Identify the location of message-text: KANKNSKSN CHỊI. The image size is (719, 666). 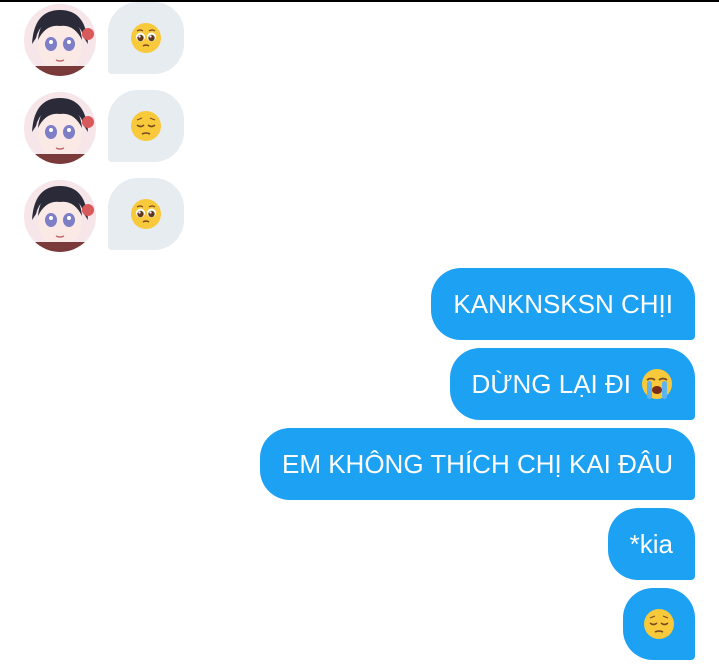
(563, 304).